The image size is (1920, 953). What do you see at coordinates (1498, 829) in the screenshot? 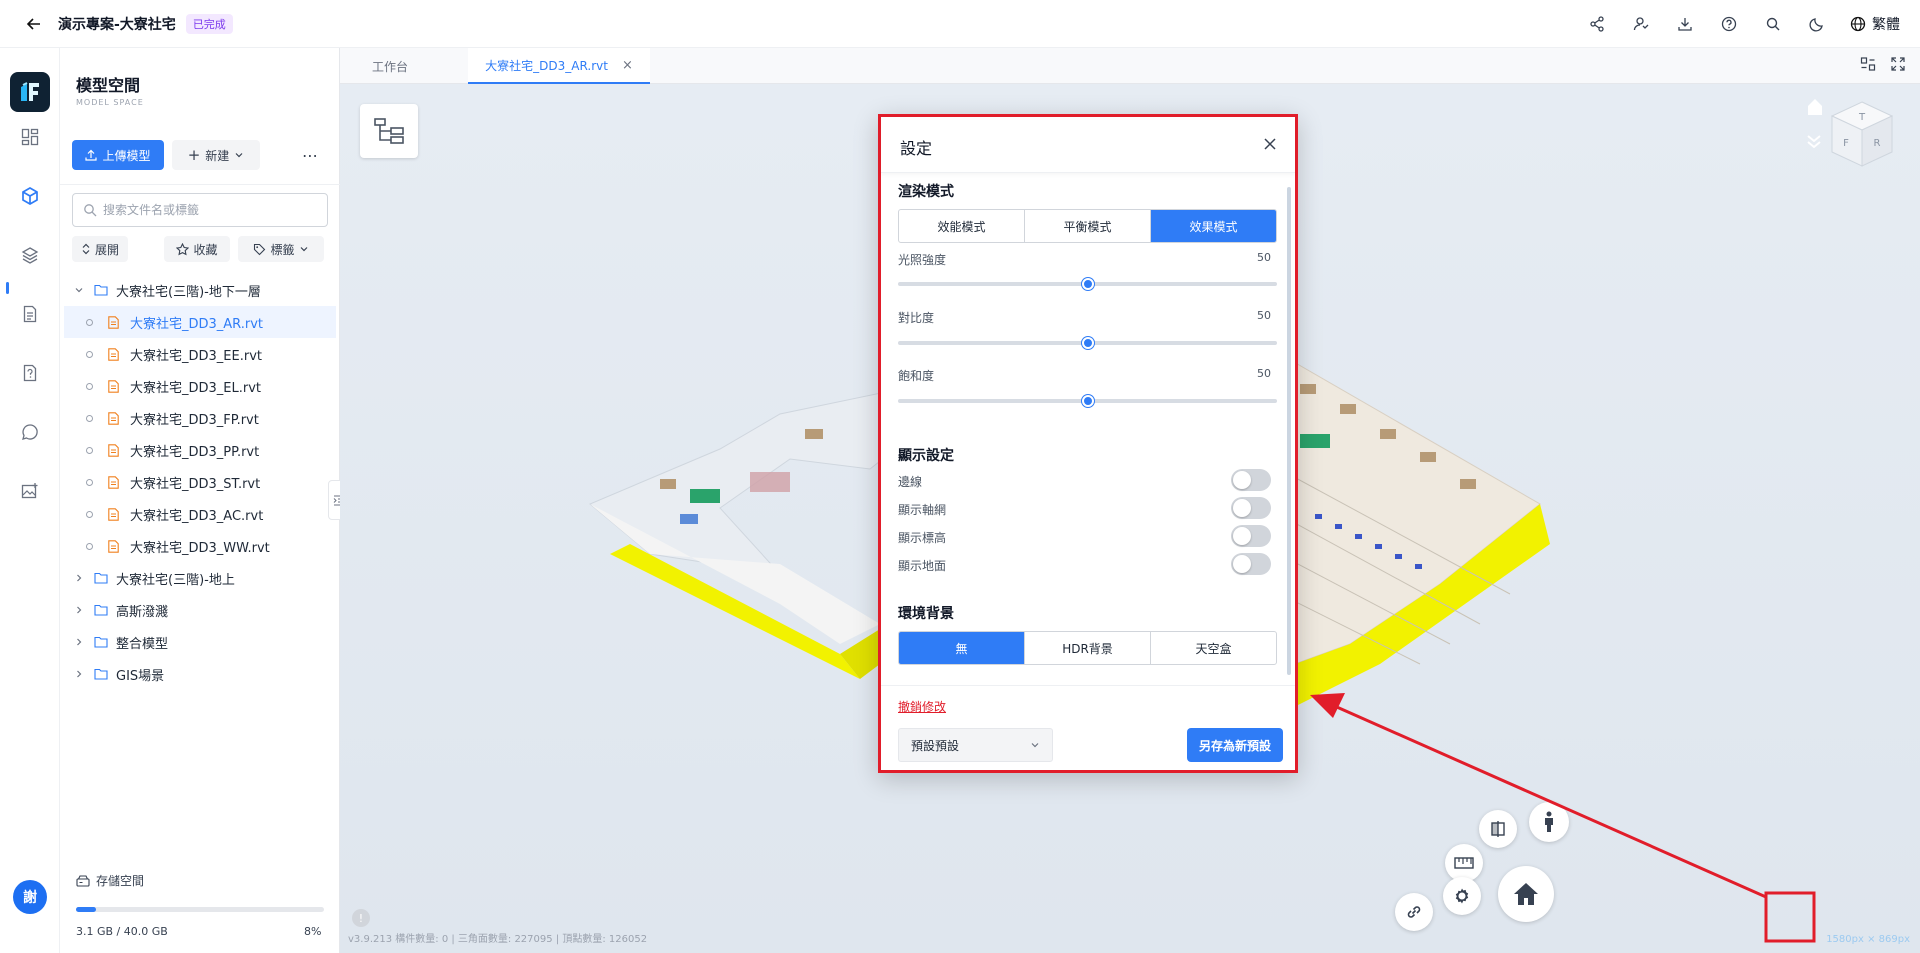
I see `section-box-button` at bounding box center [1498, 829].